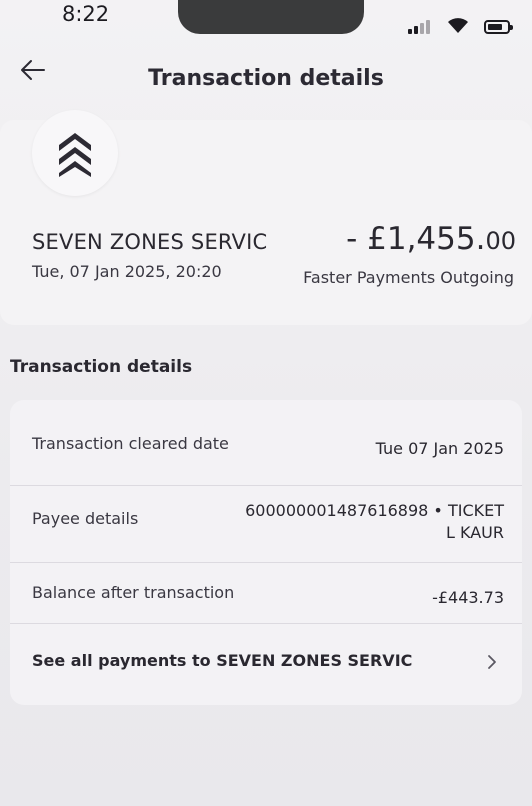 The width and height of the screenshot is (532, 806). What do you see at coordinates (222, 660) in the screenshot?
I see `see-all-payments-link: See all payments to SEVEN ZONES SERVIC` at bounding box center [222, 660].